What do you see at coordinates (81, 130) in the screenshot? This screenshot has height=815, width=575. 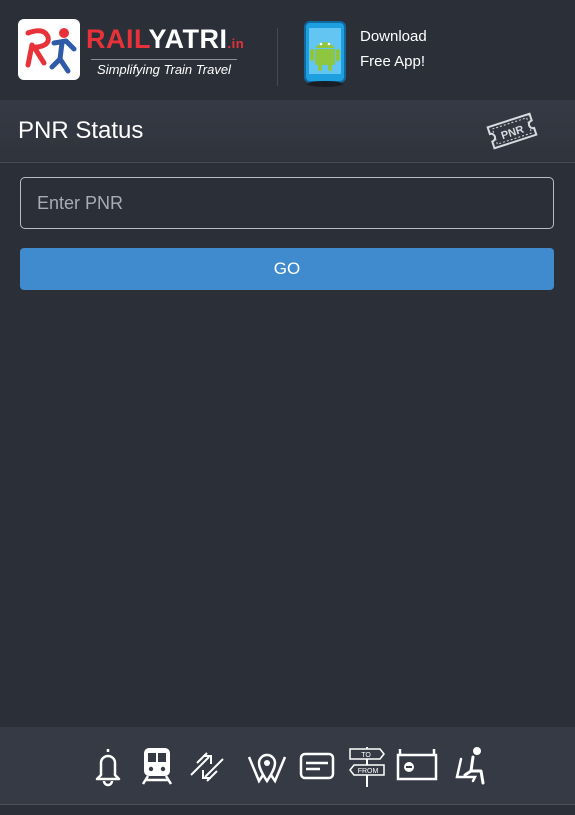 I see `page-title: PNR Status` at bounding box center [81, 130].